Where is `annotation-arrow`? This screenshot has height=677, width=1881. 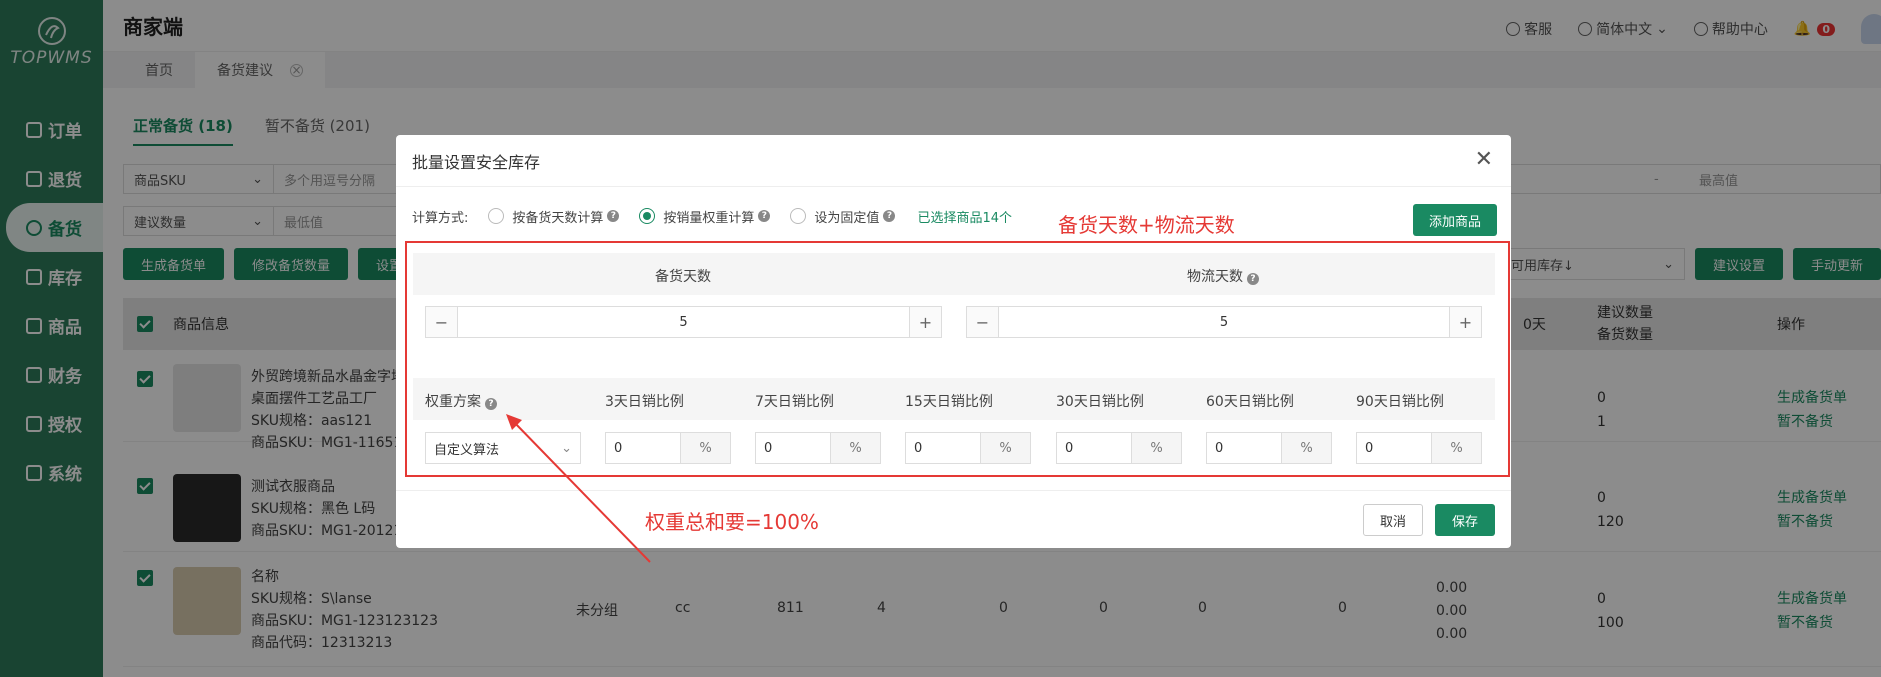
annotation-arrow is located at coordinates (578, 488).